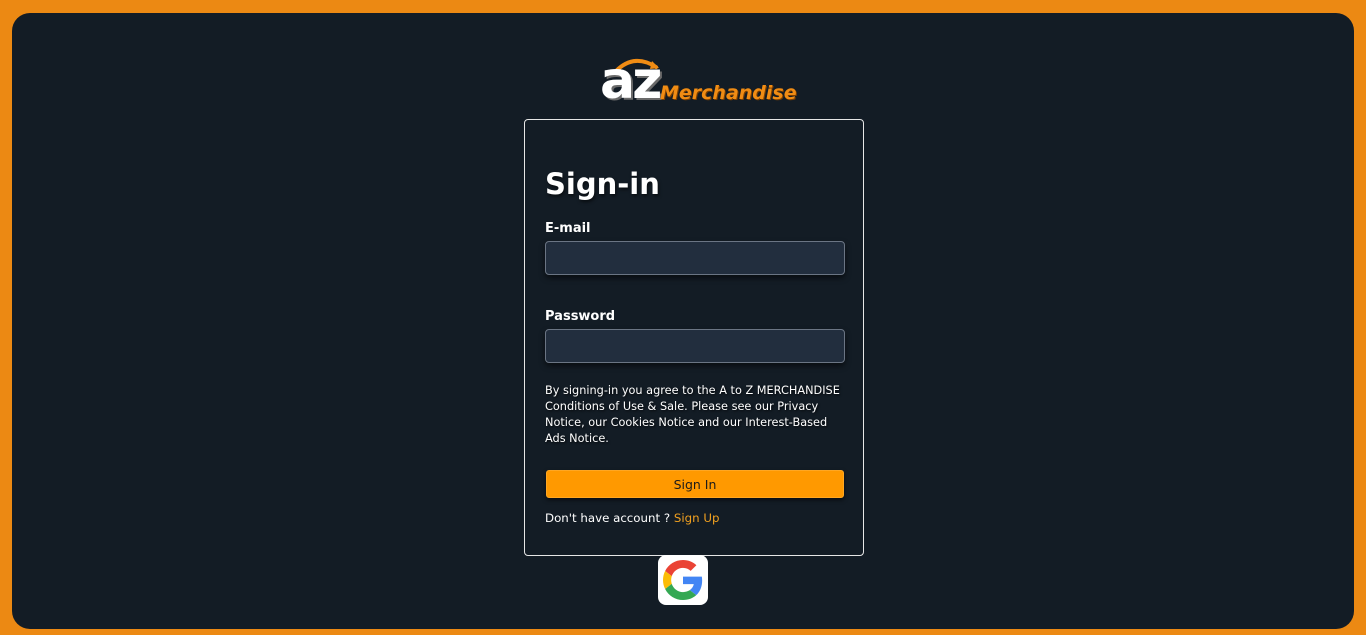 The image size is (1366, 635). Describe the element at coordinates (631, 81) in the screenshot. I see `logo-mark: az` at that location.